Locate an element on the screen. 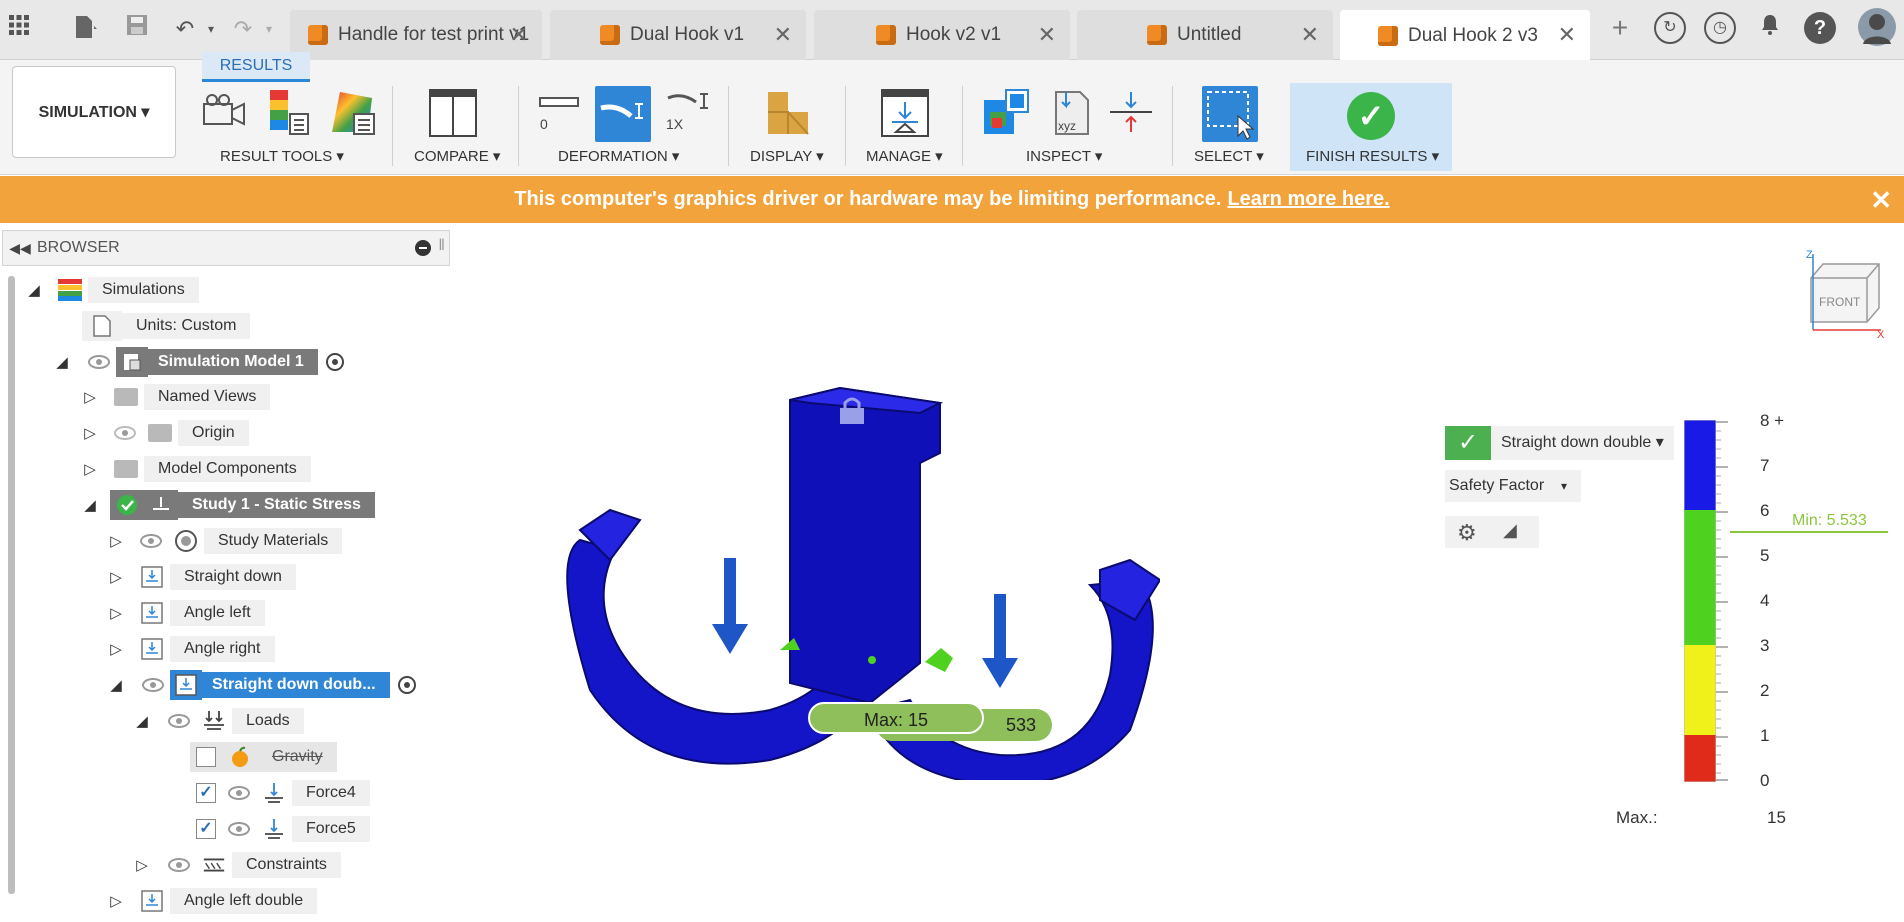 The width and height of the screenshot is (1904, 922). tree-item-force4: ✓ Force4 is located at coordinates (280, 793).